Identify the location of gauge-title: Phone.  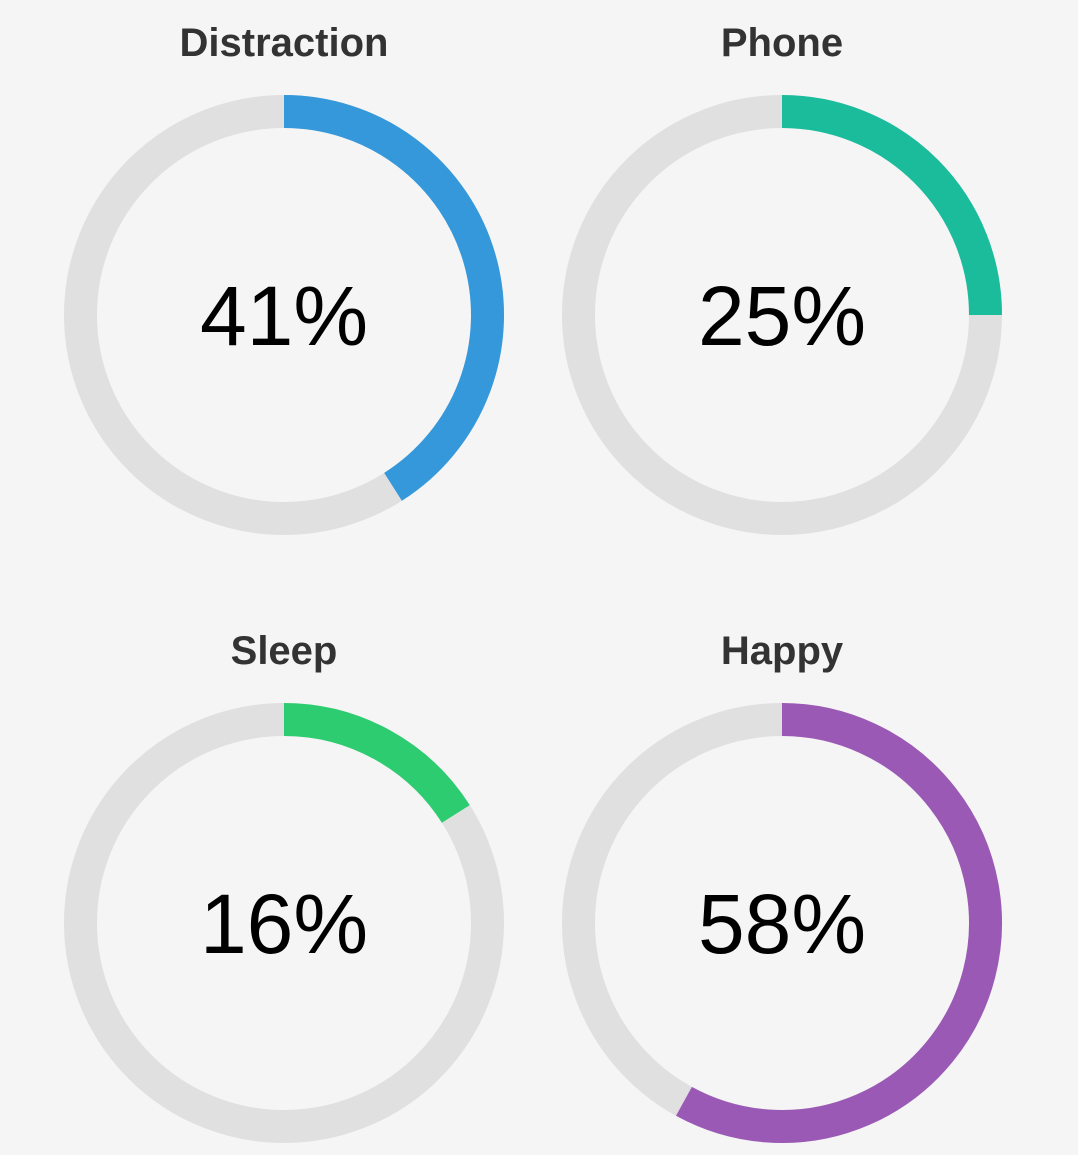
(782, 43).